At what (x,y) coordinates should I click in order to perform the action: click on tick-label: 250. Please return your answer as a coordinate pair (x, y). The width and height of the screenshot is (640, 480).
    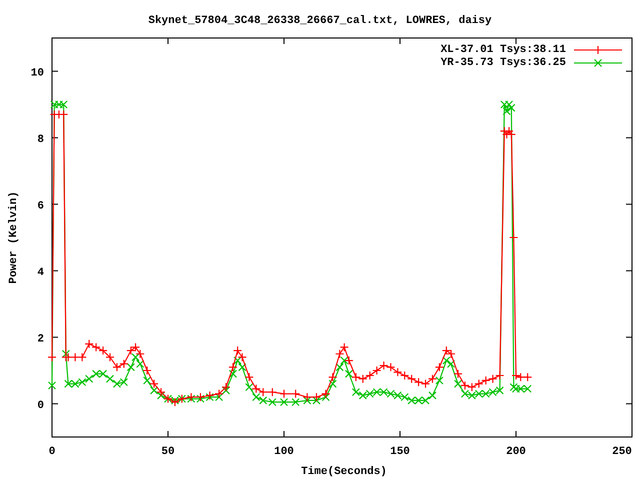
    Looking at the image, I should click on (622, 452).